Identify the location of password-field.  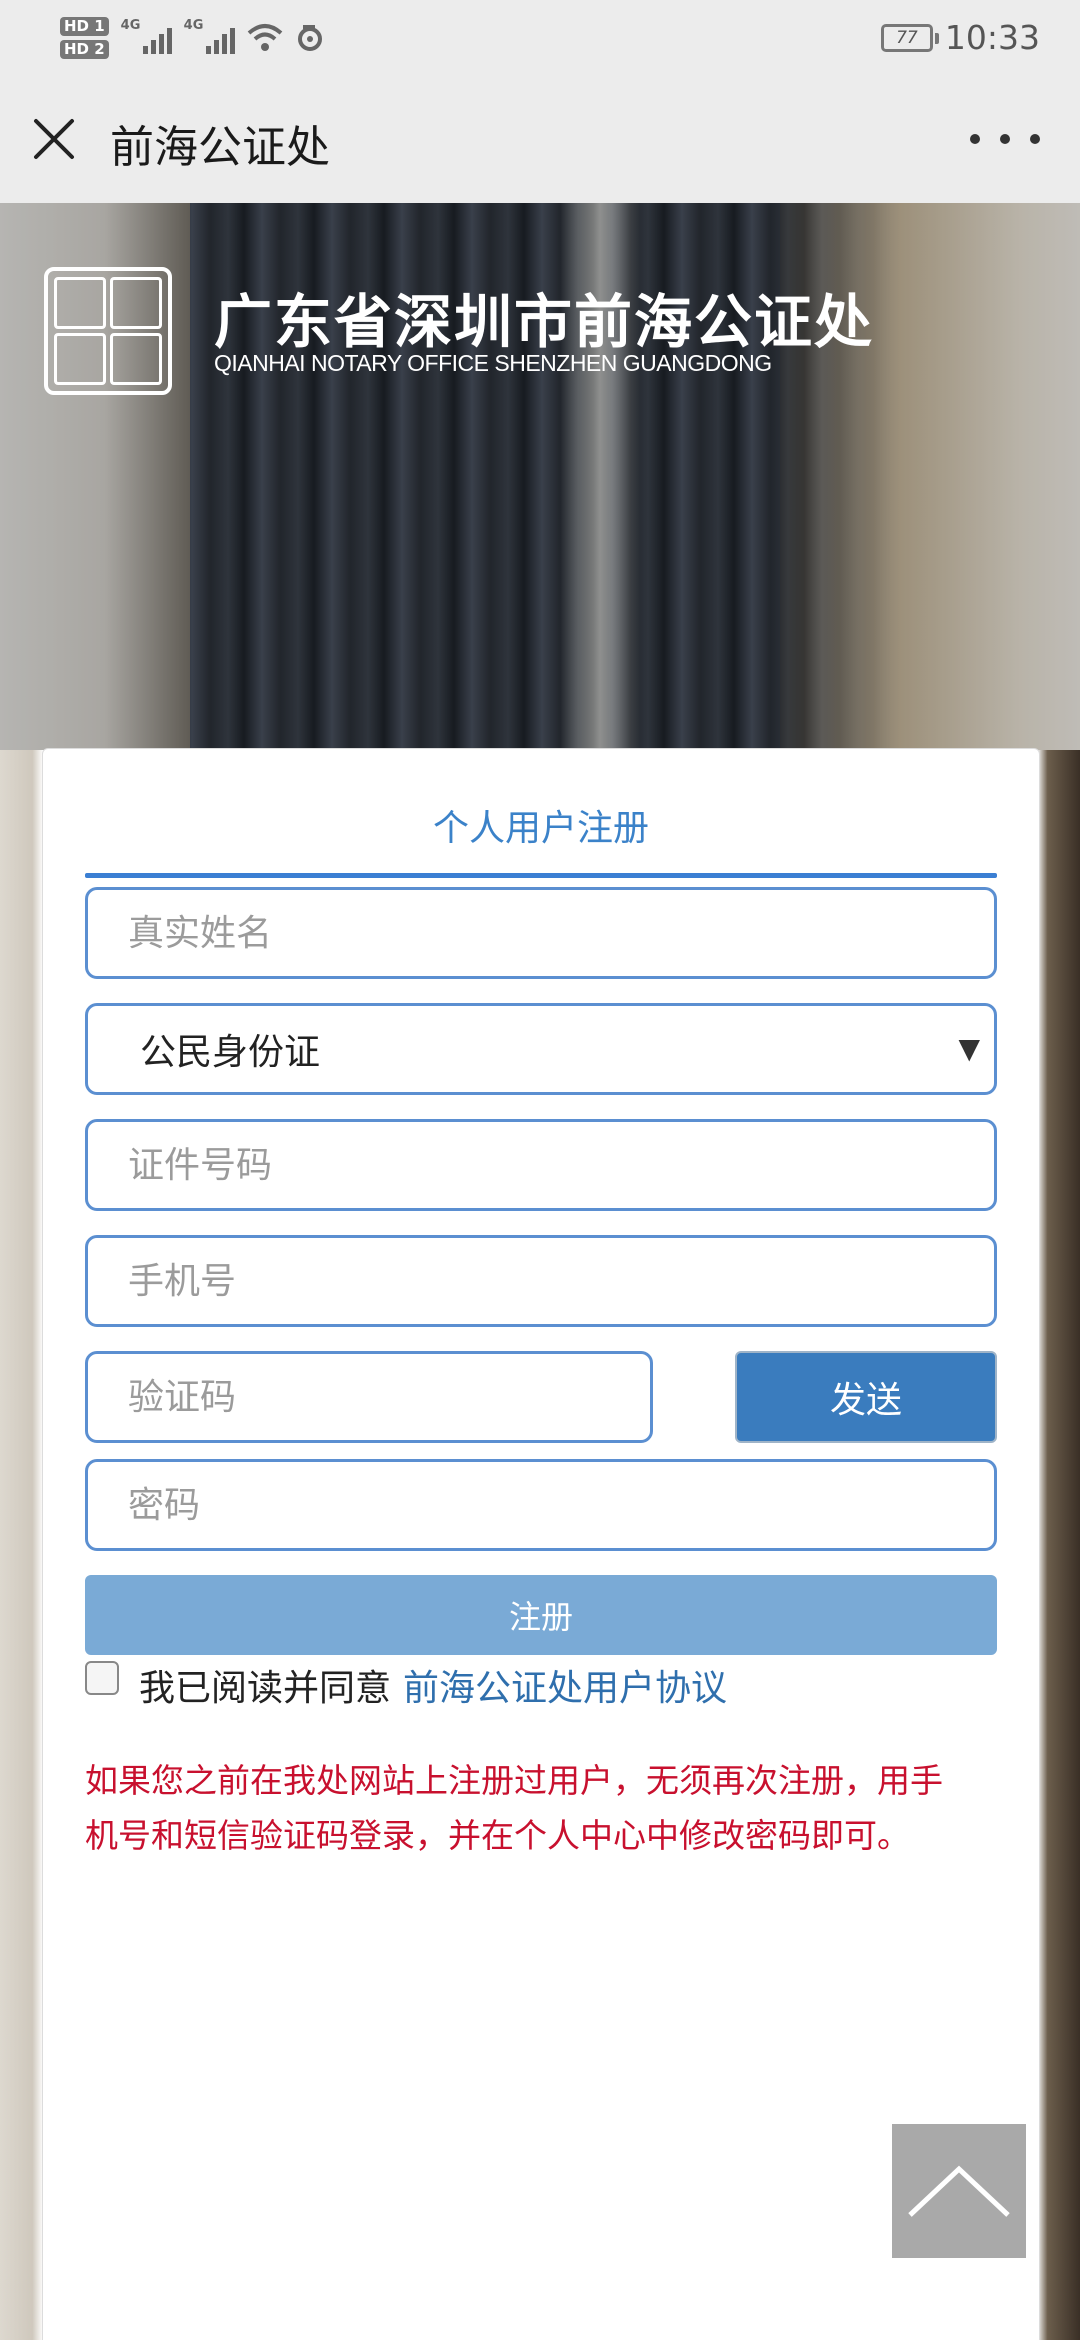
(541, 1505).